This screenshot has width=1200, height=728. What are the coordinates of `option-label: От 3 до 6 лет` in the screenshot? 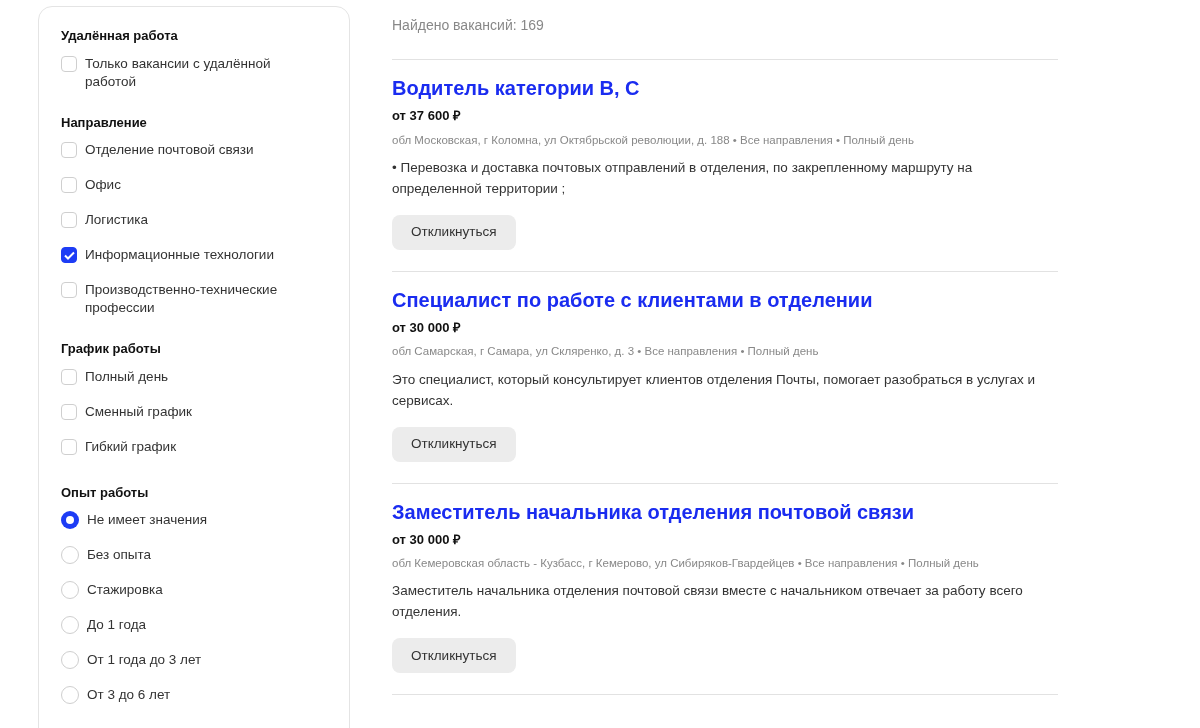 It's located at (134, 695).